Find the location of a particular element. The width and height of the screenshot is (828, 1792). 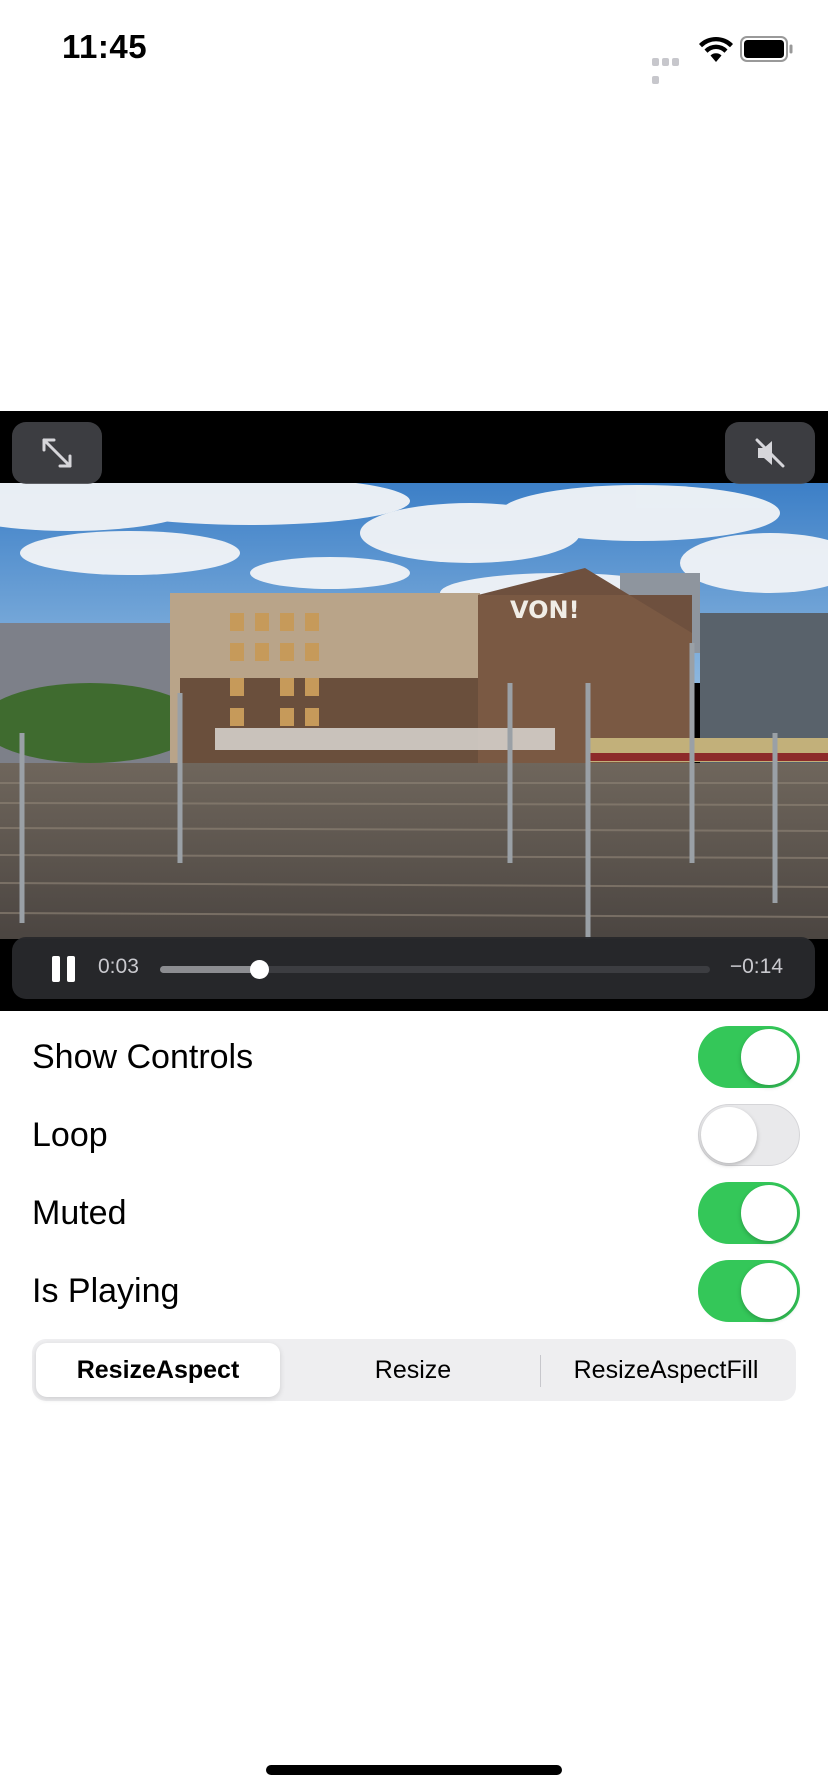

expand-arrows-icon is located at coordinates (57, 453).